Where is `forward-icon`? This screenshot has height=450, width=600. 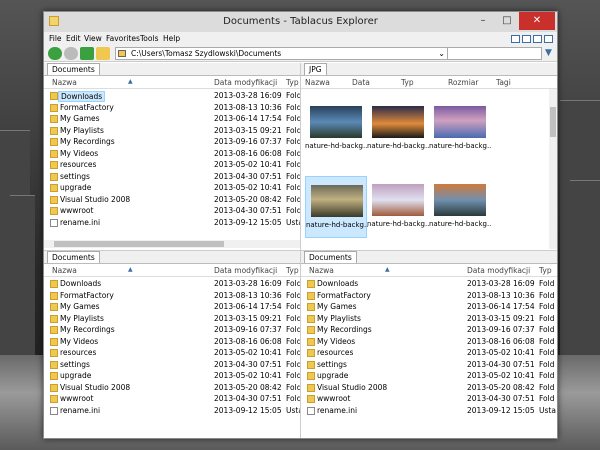 forward-icon is located at coordinates (71, 53).